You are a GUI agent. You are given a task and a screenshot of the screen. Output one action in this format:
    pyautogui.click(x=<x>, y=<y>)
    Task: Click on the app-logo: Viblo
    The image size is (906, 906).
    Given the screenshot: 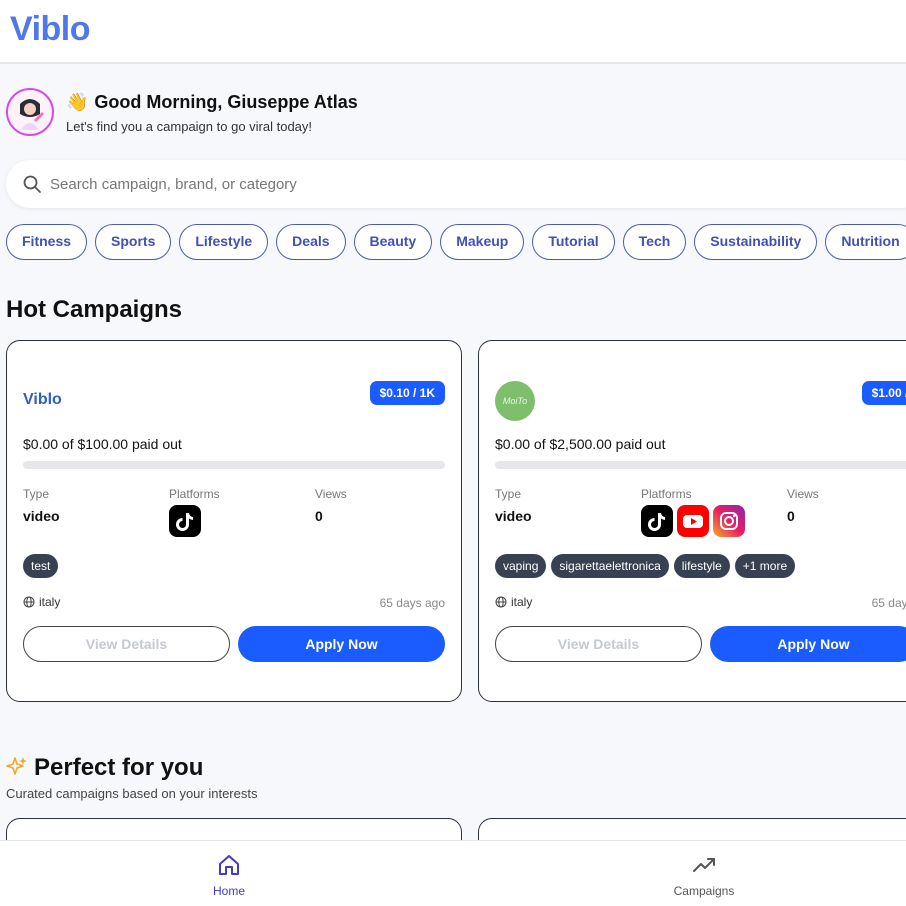 What is the action you would take?
    pyautogui.click(x=50, y=29)
    